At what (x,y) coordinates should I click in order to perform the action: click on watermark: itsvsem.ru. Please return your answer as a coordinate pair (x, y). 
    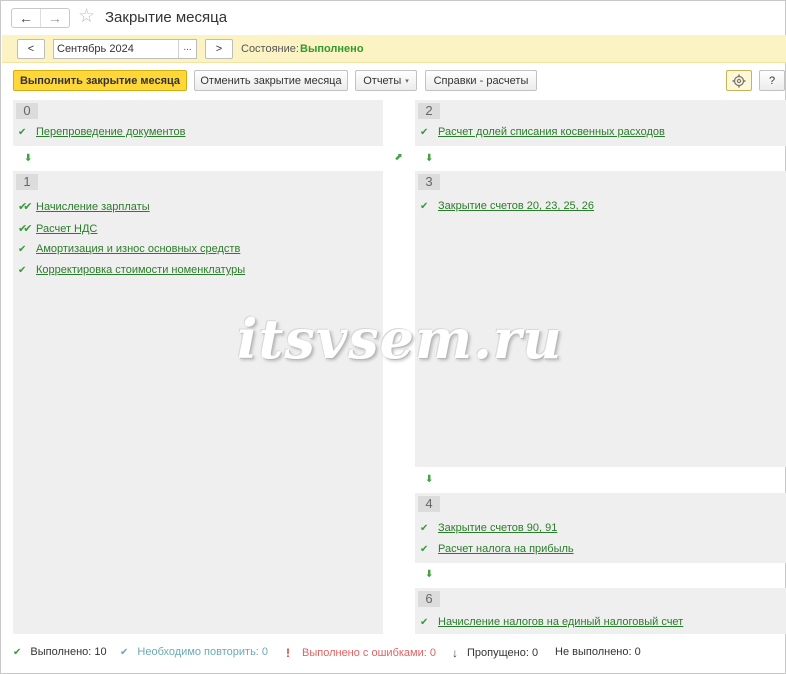
    Looking at the image, I should click on (400, 339).